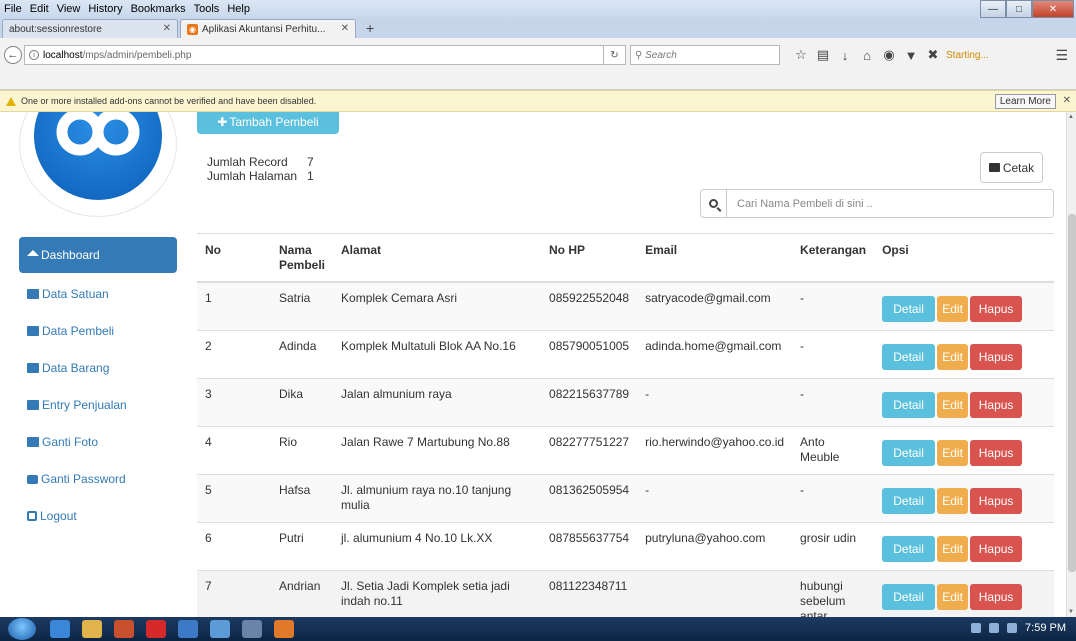 Image resolution: width=1076 pixels, height=641 pixels. What do you see at coordinates (158, 9) in the screenshot?
I see `menu-bookmarks: Bookmarks` at bounding box center [158, 9].